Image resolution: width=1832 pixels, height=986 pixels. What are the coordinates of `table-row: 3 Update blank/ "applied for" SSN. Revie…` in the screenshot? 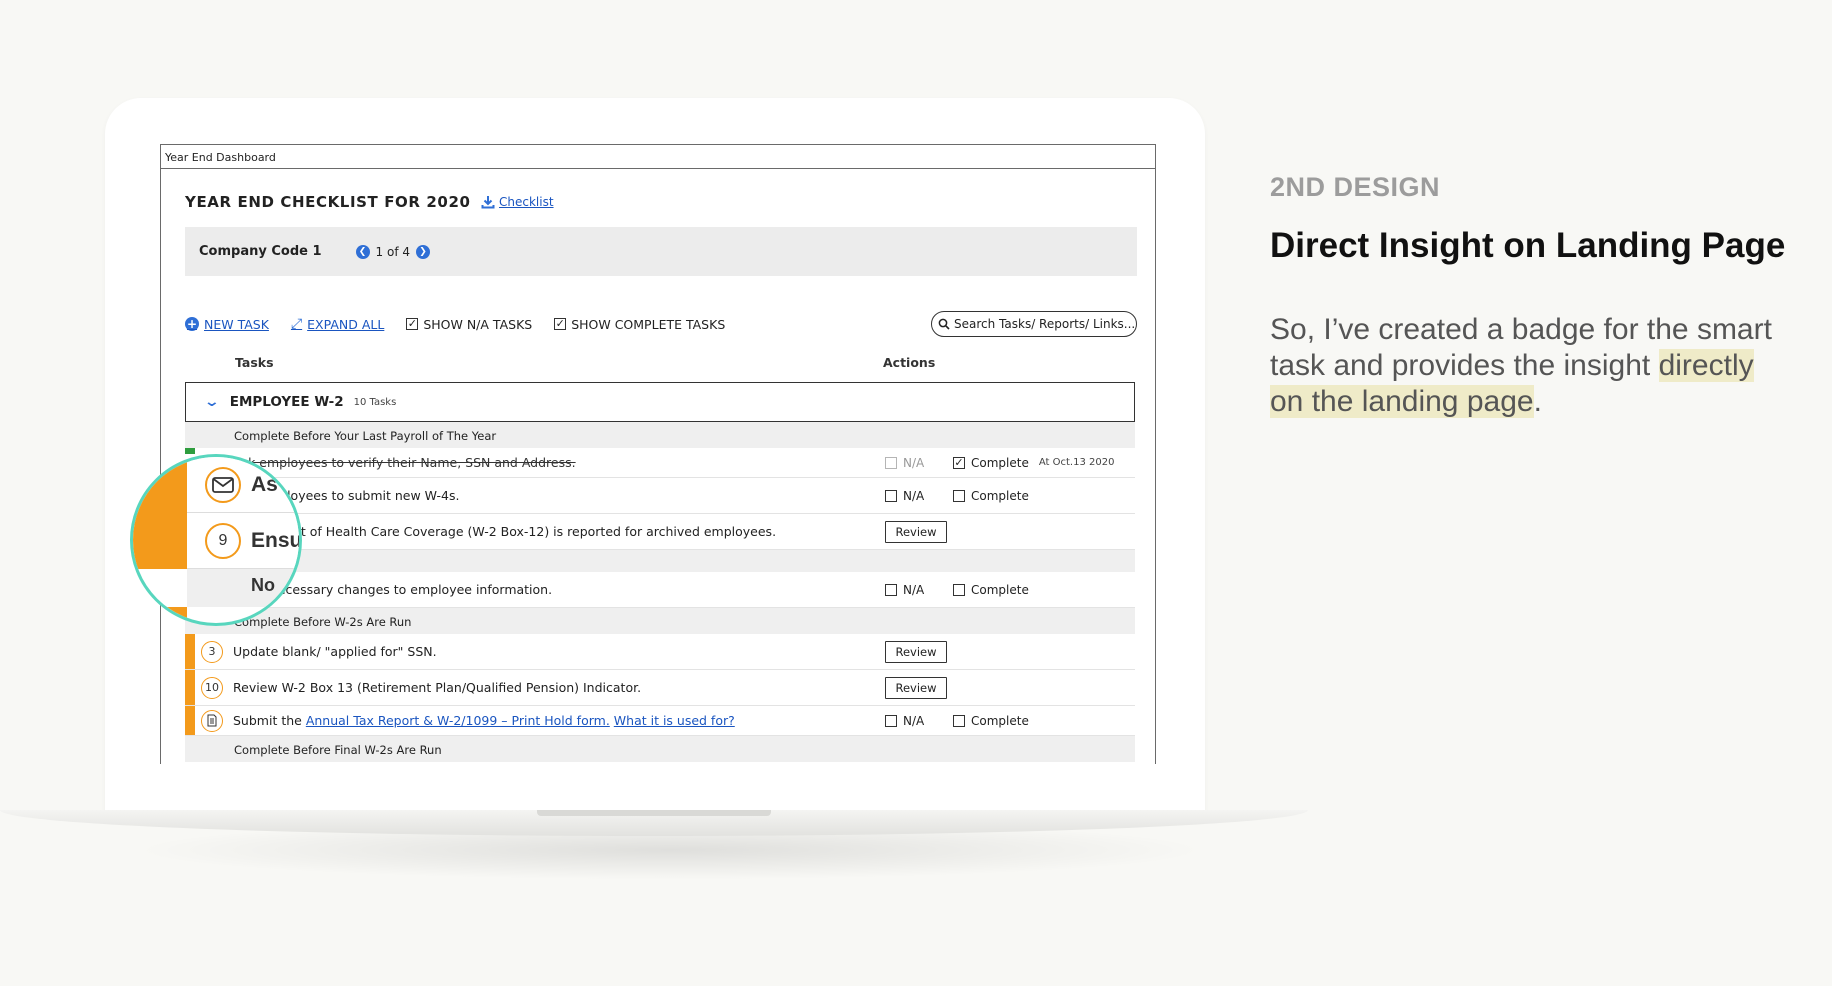 It's located at (660, 652).